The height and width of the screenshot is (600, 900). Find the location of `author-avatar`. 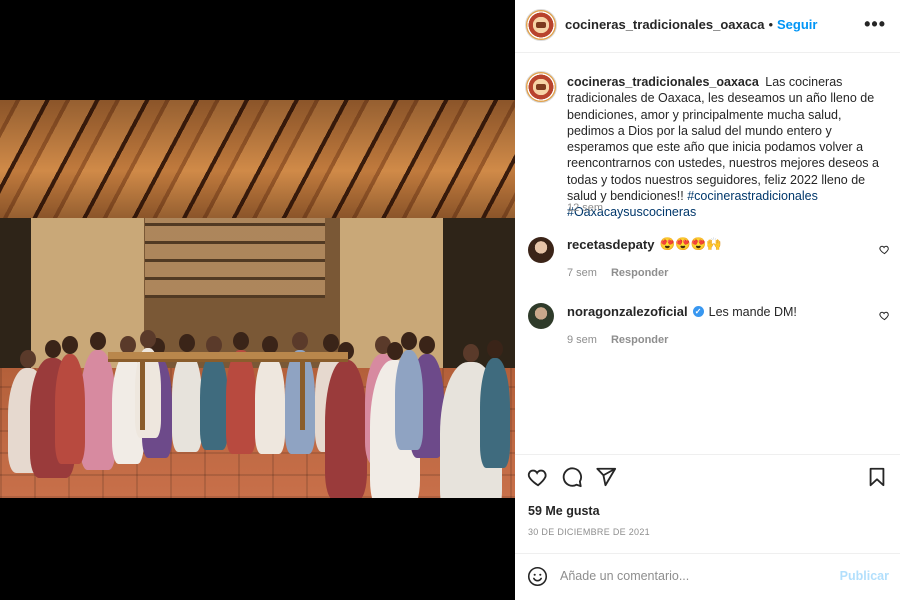

author-avatar is located at coordinates (541, 25).